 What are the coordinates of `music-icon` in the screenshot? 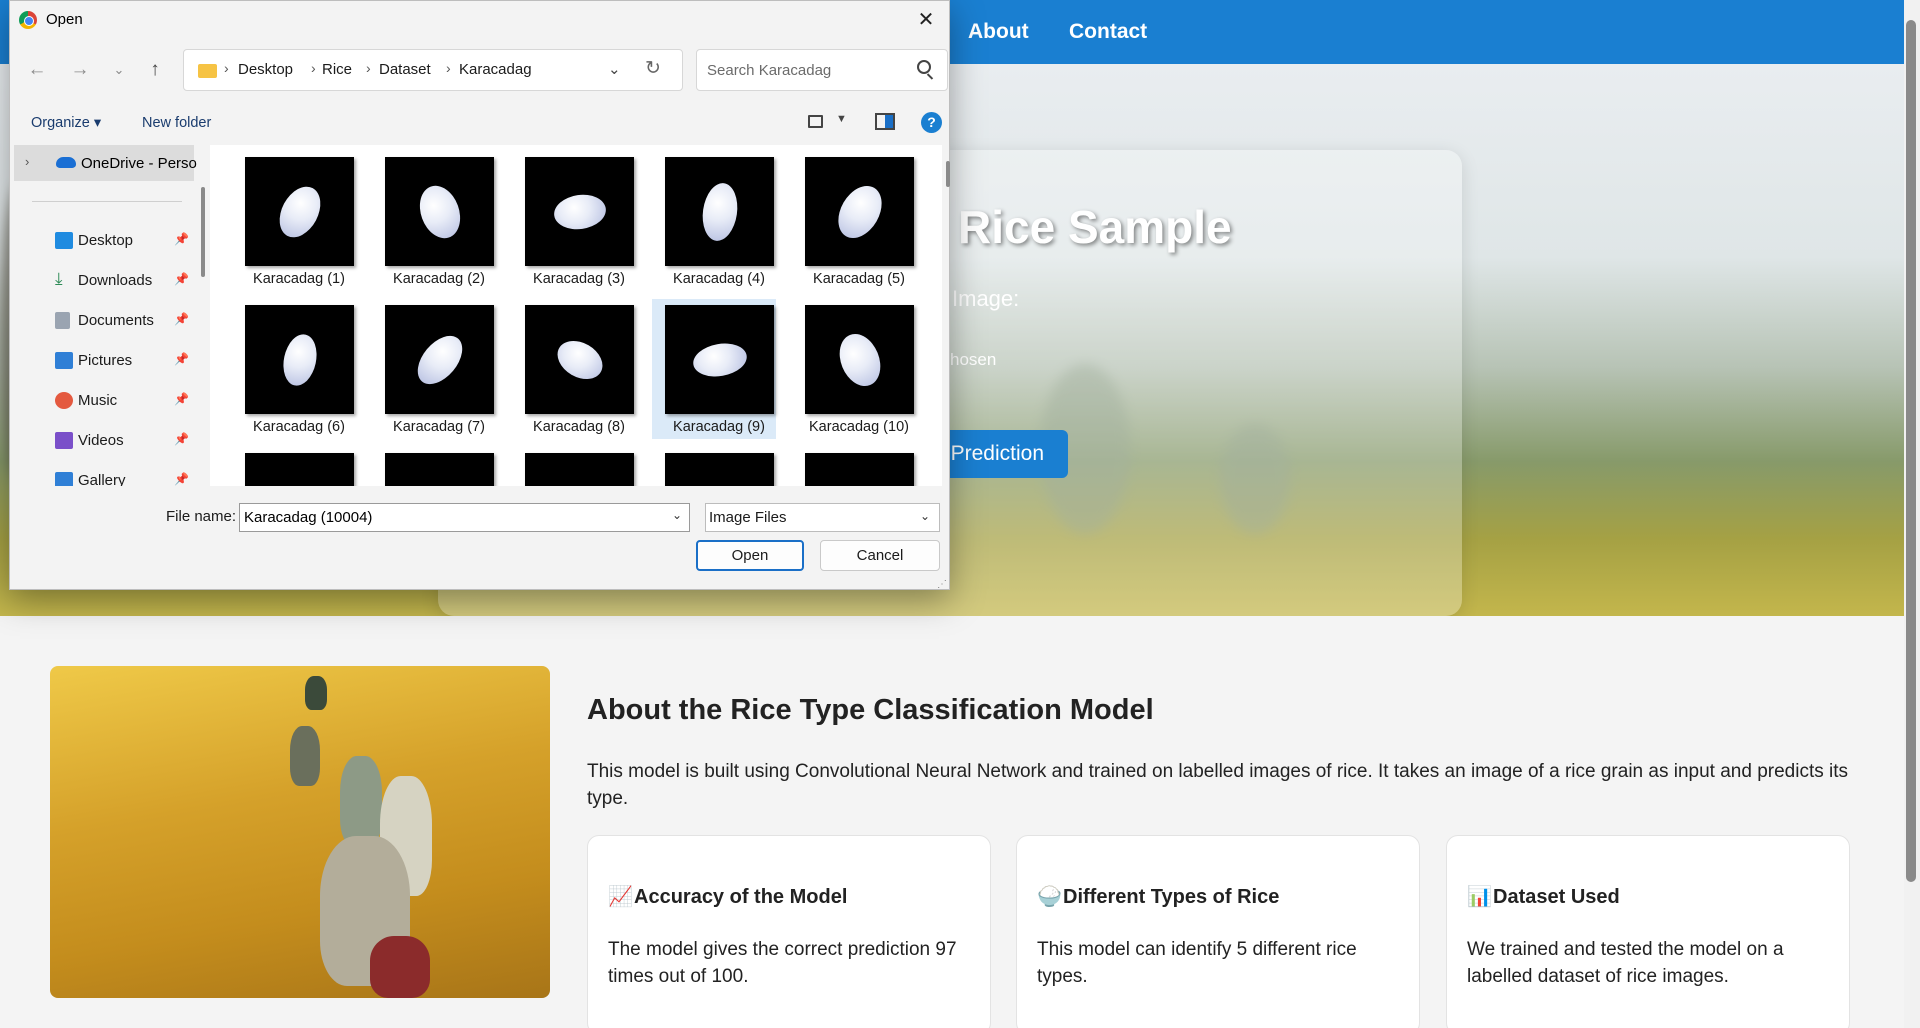 It's located at (64, 400).